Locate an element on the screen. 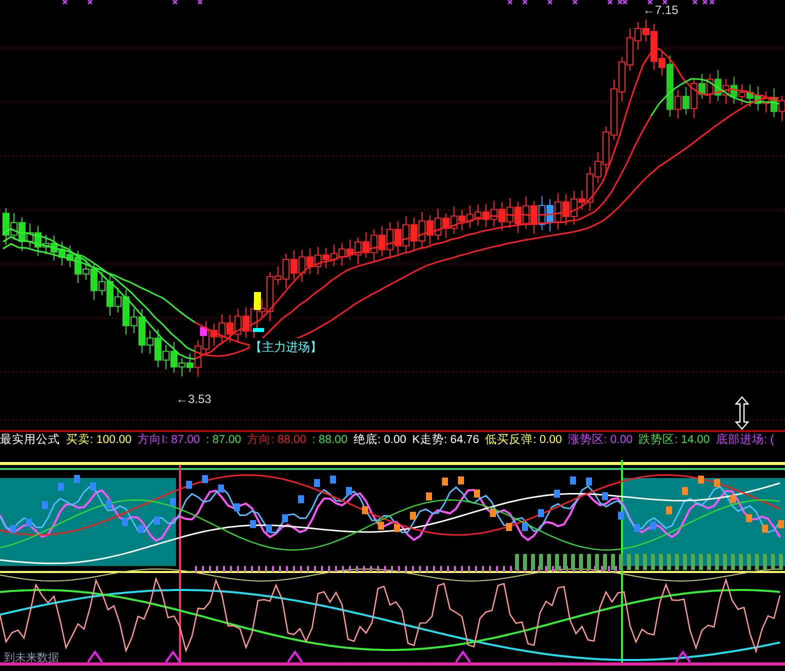 The width and height of the screenshot is (785, 671). price-low-label: ←3.53 is located at coordinates (194, 399).